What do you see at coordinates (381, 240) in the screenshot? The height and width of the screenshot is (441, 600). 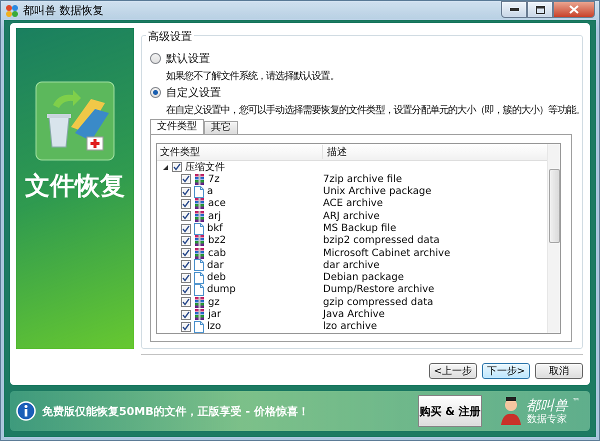 I see `description-cell-text: bzip2 compressed data` at bounding box center [381, 240].